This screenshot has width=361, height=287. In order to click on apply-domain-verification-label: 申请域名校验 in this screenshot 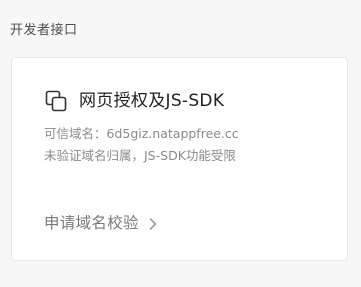, I will do `click(91, 223)`.